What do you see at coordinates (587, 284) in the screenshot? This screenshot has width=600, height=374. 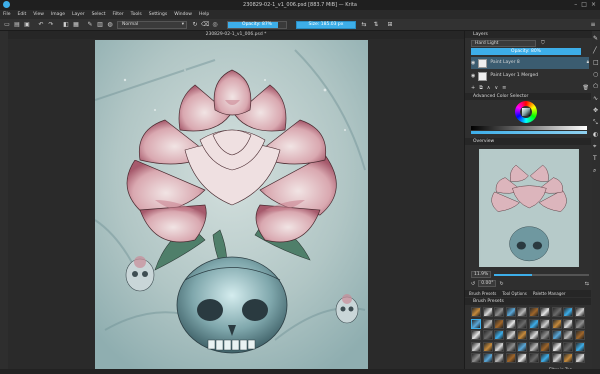 I see `mirror-view-icon: ⇆` at bounding box center [587, 284].